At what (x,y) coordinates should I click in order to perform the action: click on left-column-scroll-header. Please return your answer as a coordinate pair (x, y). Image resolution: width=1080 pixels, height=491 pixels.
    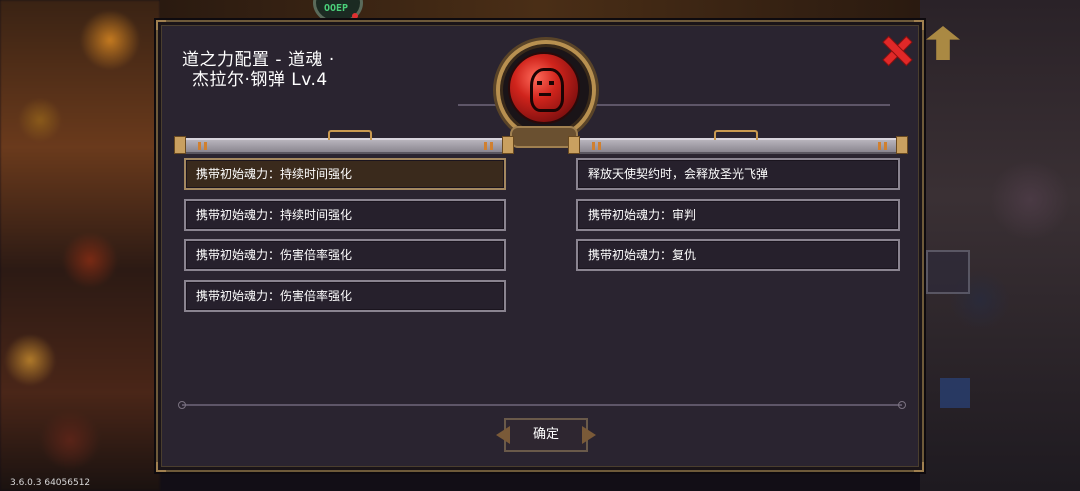
    Looking at the image, I should click on (344, 142).